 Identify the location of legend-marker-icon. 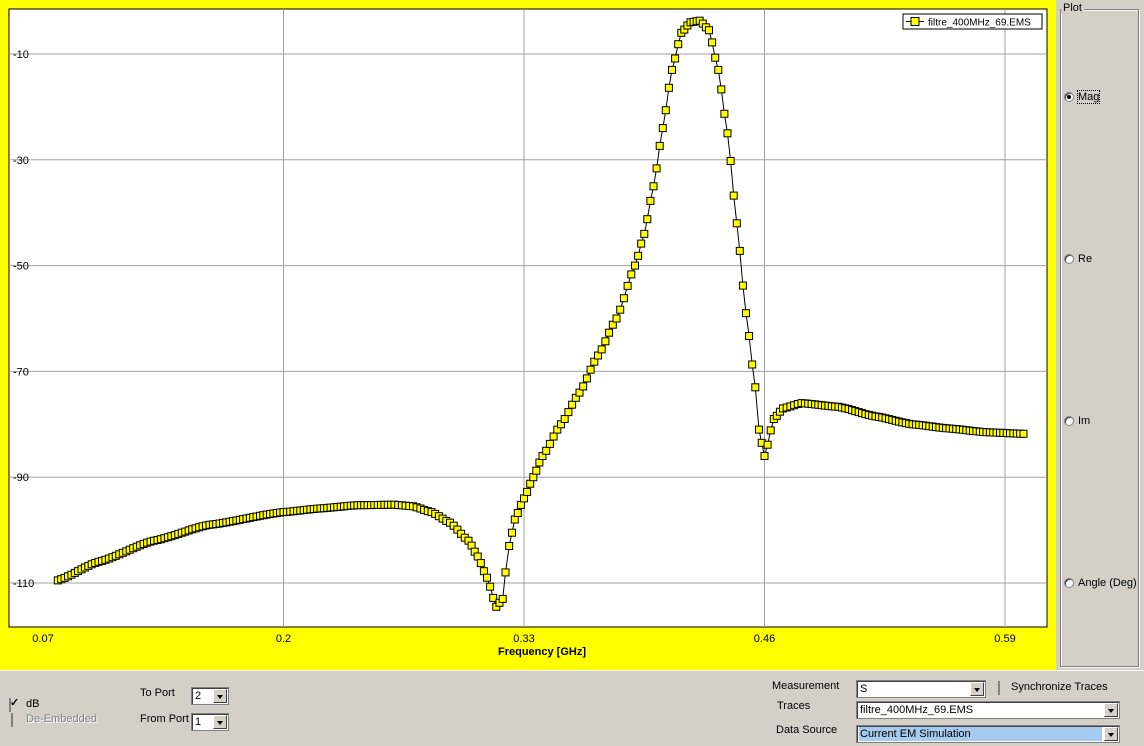
(915, 21).